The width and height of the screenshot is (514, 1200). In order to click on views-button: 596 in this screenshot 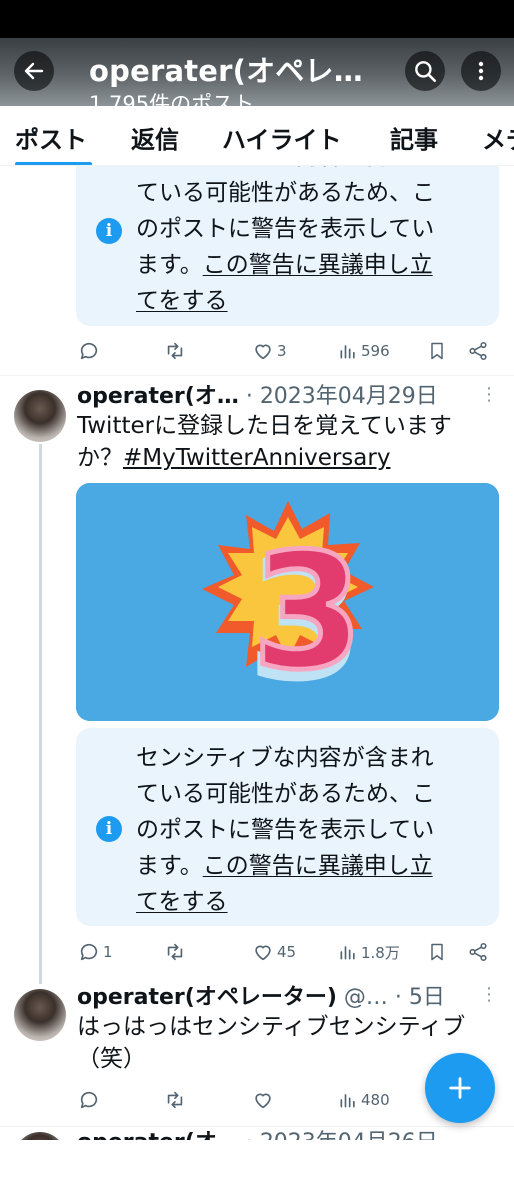, I will do `click(364, 351)`.